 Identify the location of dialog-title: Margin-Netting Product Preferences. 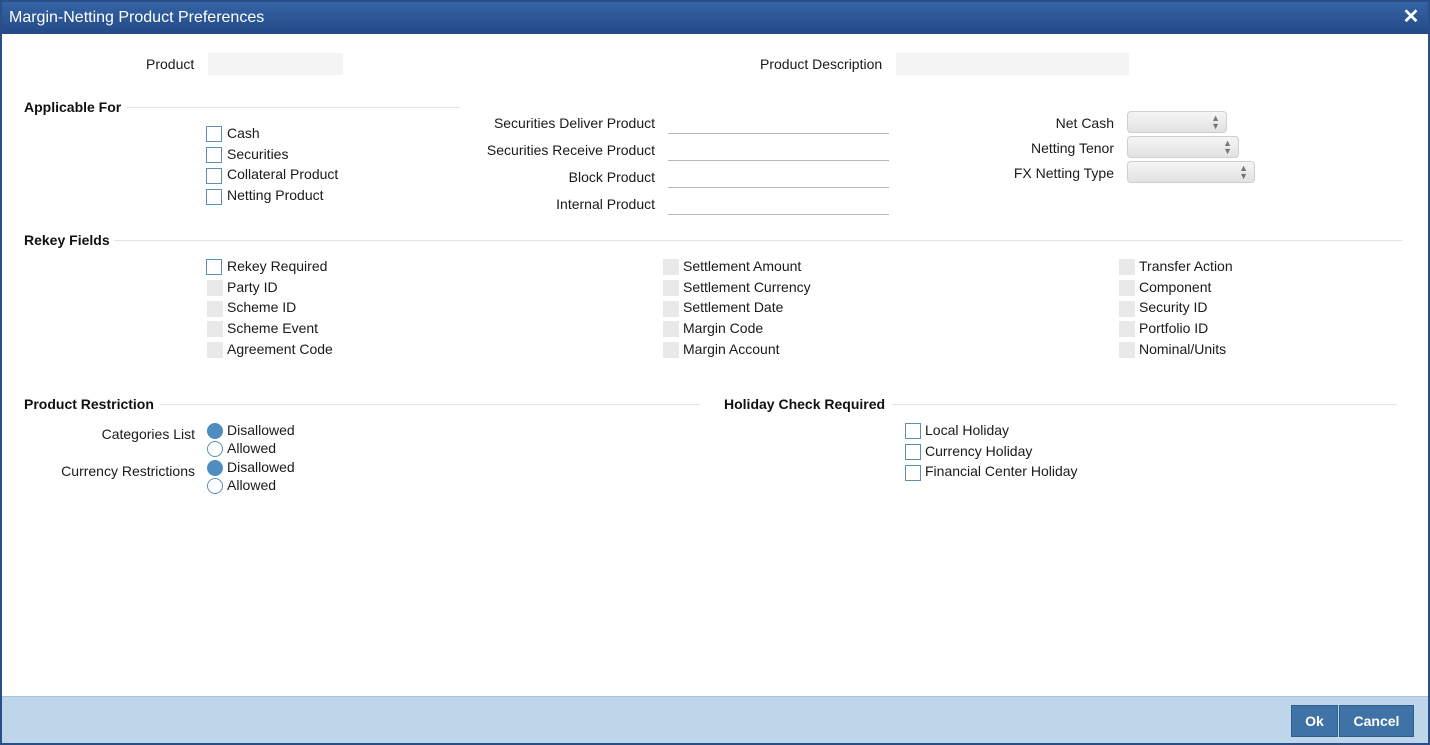
(137, 17).